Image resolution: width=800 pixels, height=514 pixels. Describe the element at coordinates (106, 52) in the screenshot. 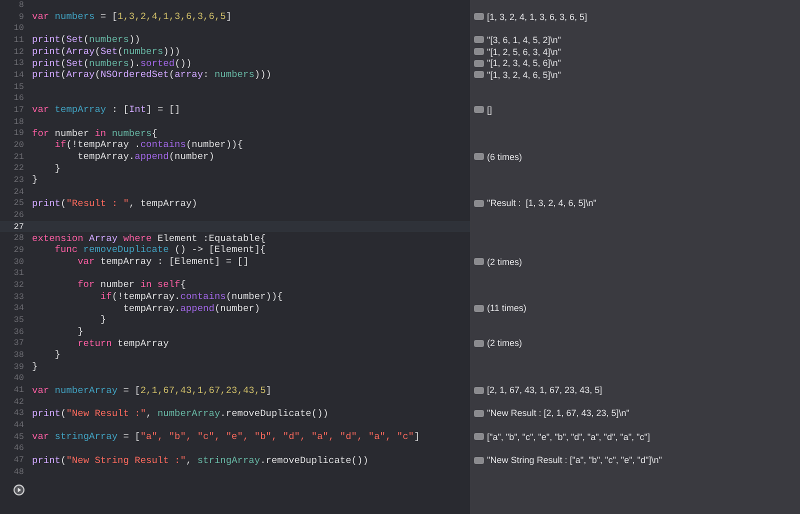

I see `code-line: print(Array(Set(numbers)))` at that location.